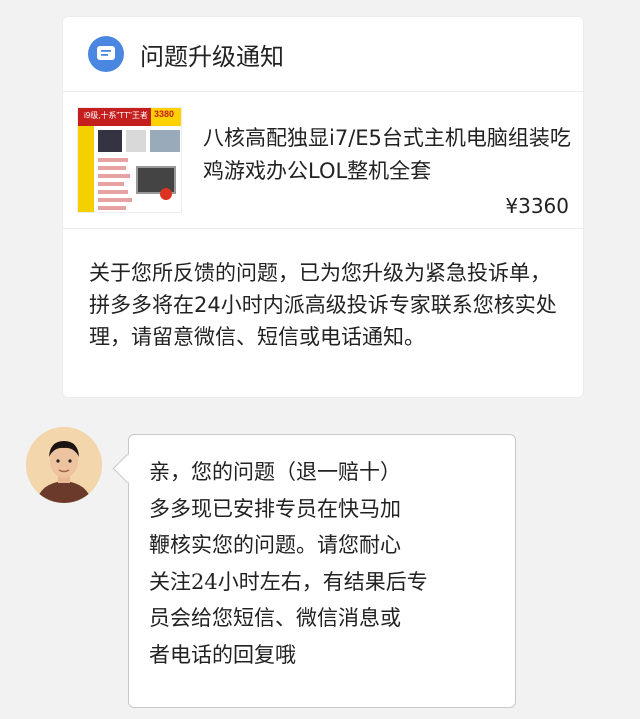 Image resolution: width=640 pixels, height=719 pixels. Describe the element at coordinates (537, 206) in the screenshot. I see `product-price: ¥3360` at that location.